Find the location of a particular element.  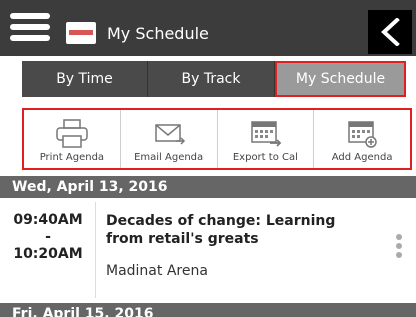

app-logo is located at coordinates (81, 33).